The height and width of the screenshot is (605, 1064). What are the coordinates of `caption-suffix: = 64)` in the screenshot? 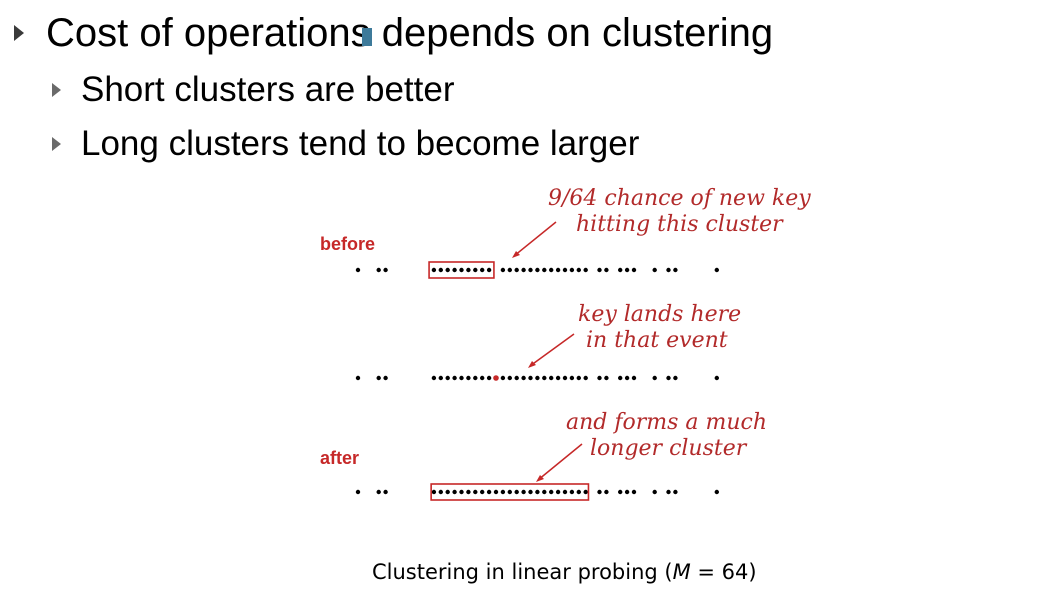 It's located at (723, 572).